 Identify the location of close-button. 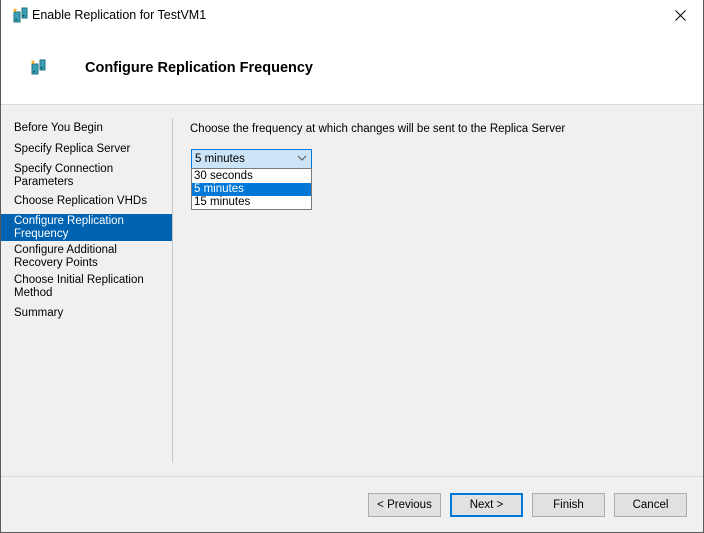
(680, 15).